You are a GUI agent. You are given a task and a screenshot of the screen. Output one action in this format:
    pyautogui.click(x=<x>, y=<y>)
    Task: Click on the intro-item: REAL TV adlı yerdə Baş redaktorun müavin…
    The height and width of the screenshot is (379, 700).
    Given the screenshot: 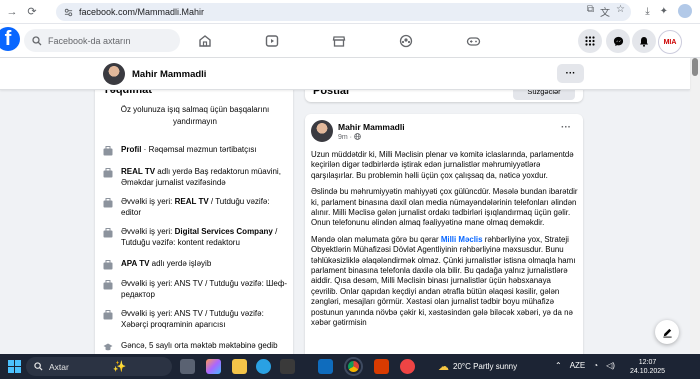 What is the action you would take?
    pyautogui.click(x=195, y=177)
    